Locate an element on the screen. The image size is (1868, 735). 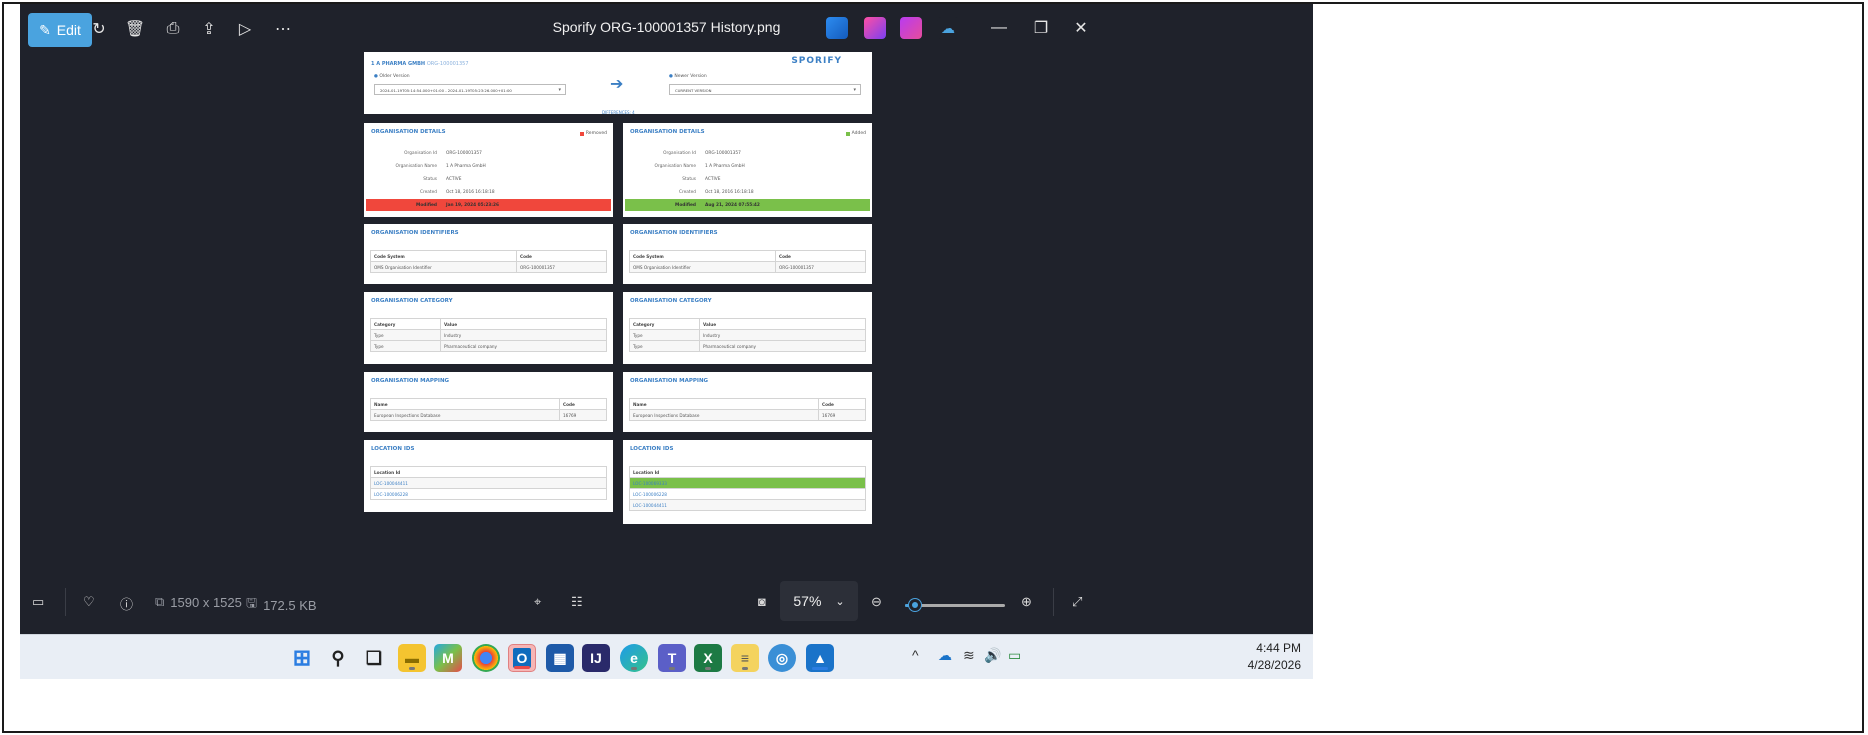
text-scan-icon: ☷ is located at coordinates (577, 602).